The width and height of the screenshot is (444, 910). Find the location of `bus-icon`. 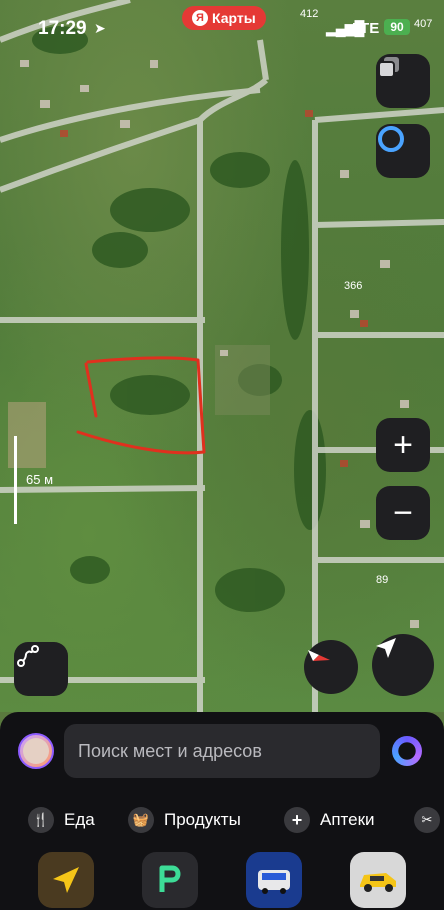

bus-icon is located at coordinates (274, 882).